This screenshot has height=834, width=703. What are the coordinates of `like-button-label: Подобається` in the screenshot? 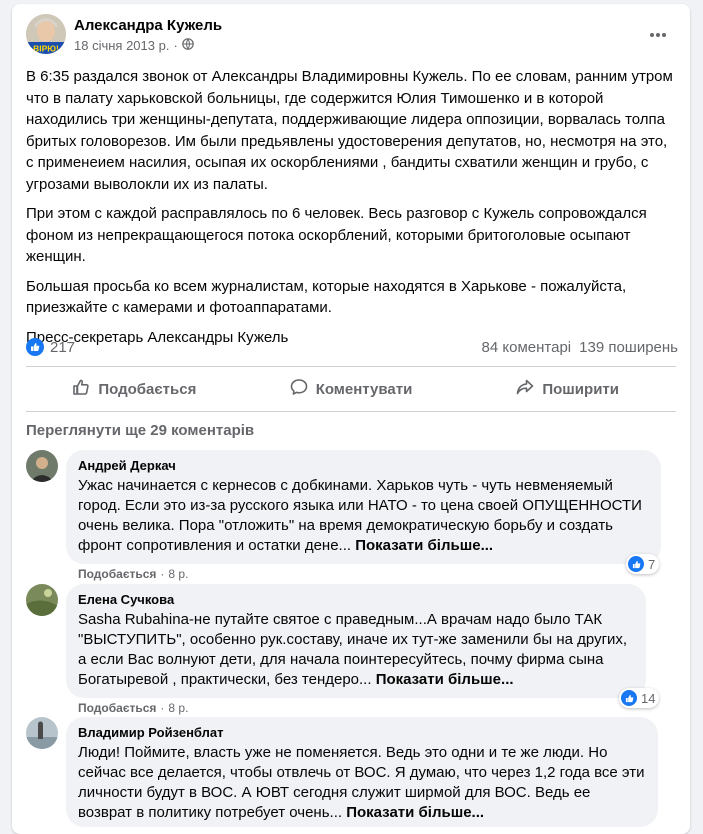 It's located at (147, 389).